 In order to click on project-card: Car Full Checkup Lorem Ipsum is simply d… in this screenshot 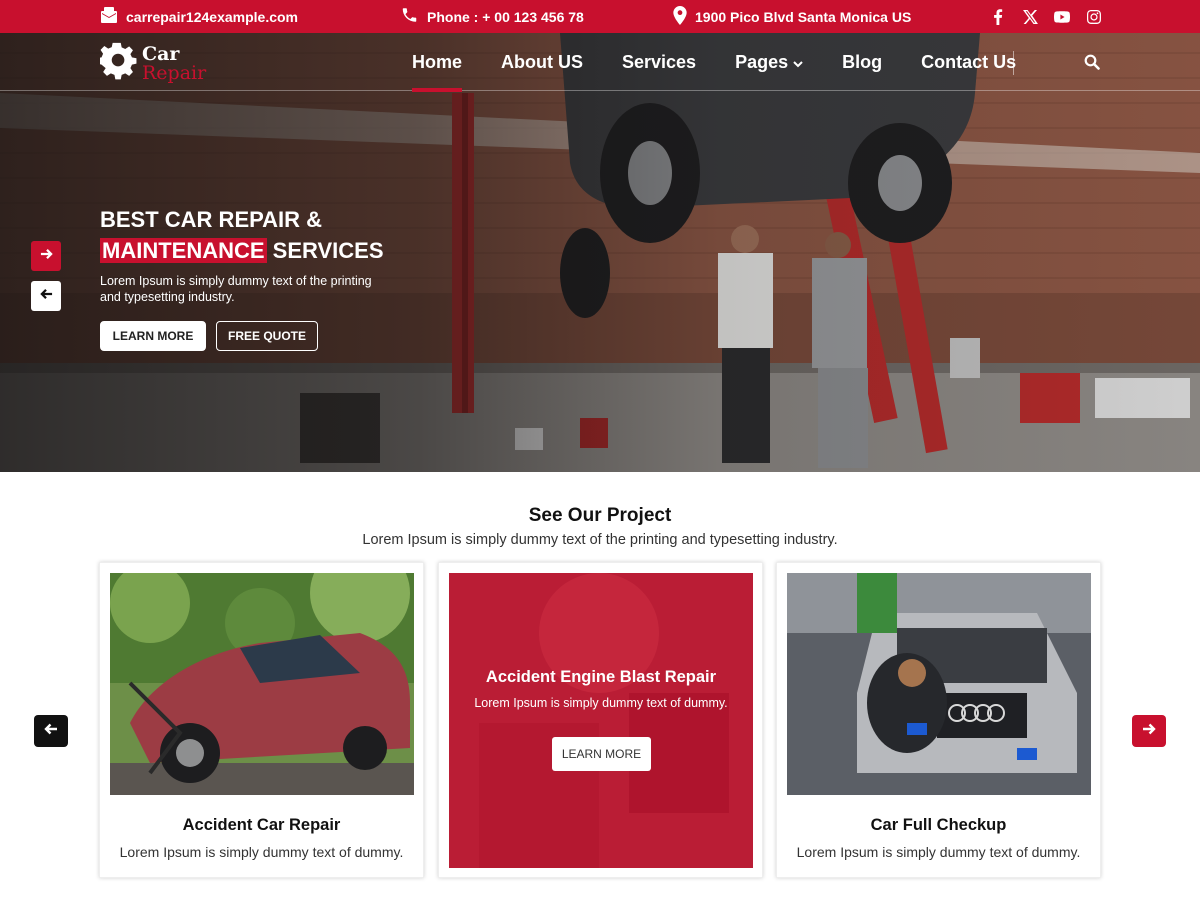, I will do `click(938, 720)`.